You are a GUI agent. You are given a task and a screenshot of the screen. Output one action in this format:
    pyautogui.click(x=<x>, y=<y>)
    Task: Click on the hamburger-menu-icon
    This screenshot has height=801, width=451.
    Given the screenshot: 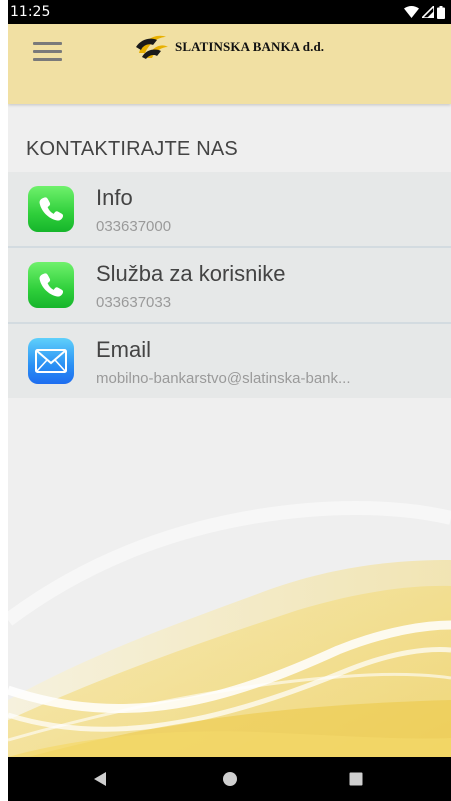 What is the action you would take?
    pyautogui.click(x=48, y=49)
    